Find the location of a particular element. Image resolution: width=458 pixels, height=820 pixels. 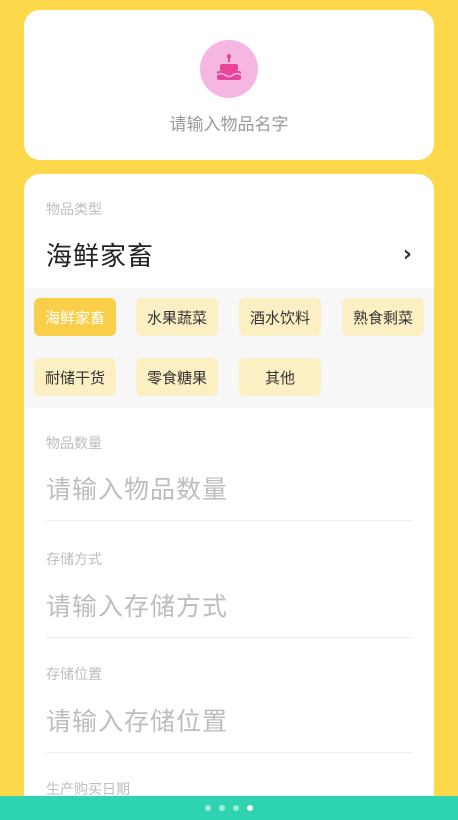

chip-category: 水果蔬菜 is located at coordinates (177, 317).